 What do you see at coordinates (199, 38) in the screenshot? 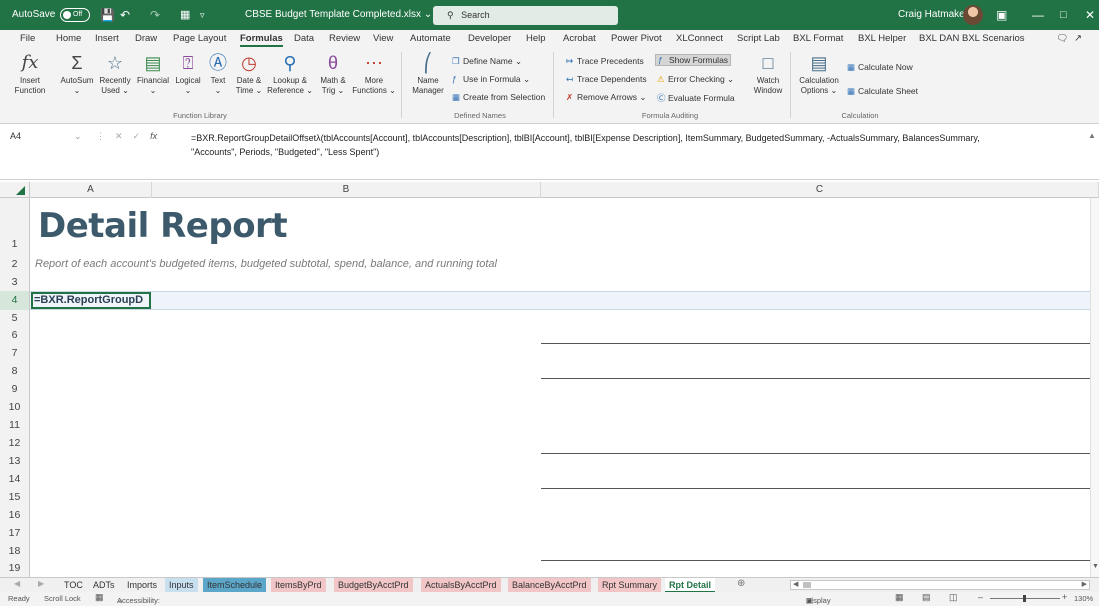
I see `tab-page-layout: Page Layout` at bounding box center [199, 38].